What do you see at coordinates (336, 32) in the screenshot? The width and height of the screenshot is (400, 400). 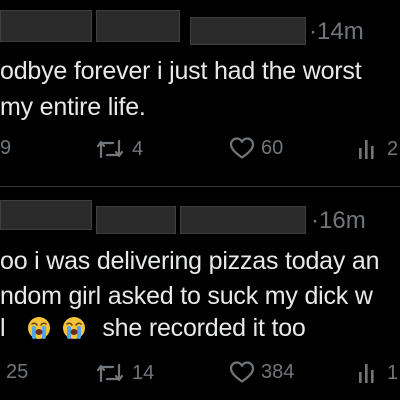 I see `tweet-timestamp: ·14m` at bounding box center [336, 32].